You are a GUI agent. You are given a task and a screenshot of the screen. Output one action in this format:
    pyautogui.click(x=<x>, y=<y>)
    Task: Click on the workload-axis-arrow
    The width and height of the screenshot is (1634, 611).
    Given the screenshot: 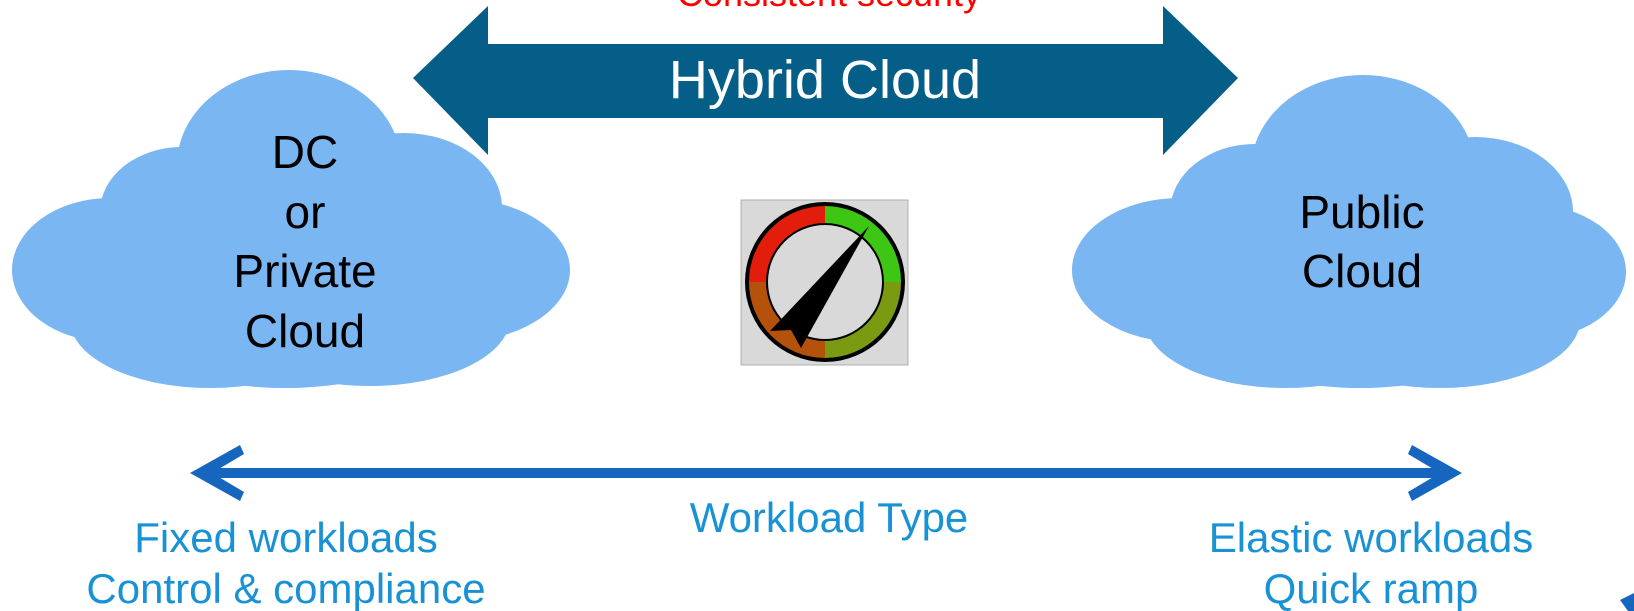 What is the action you would take?
    pyautogui.click(x=826, y=473)
    